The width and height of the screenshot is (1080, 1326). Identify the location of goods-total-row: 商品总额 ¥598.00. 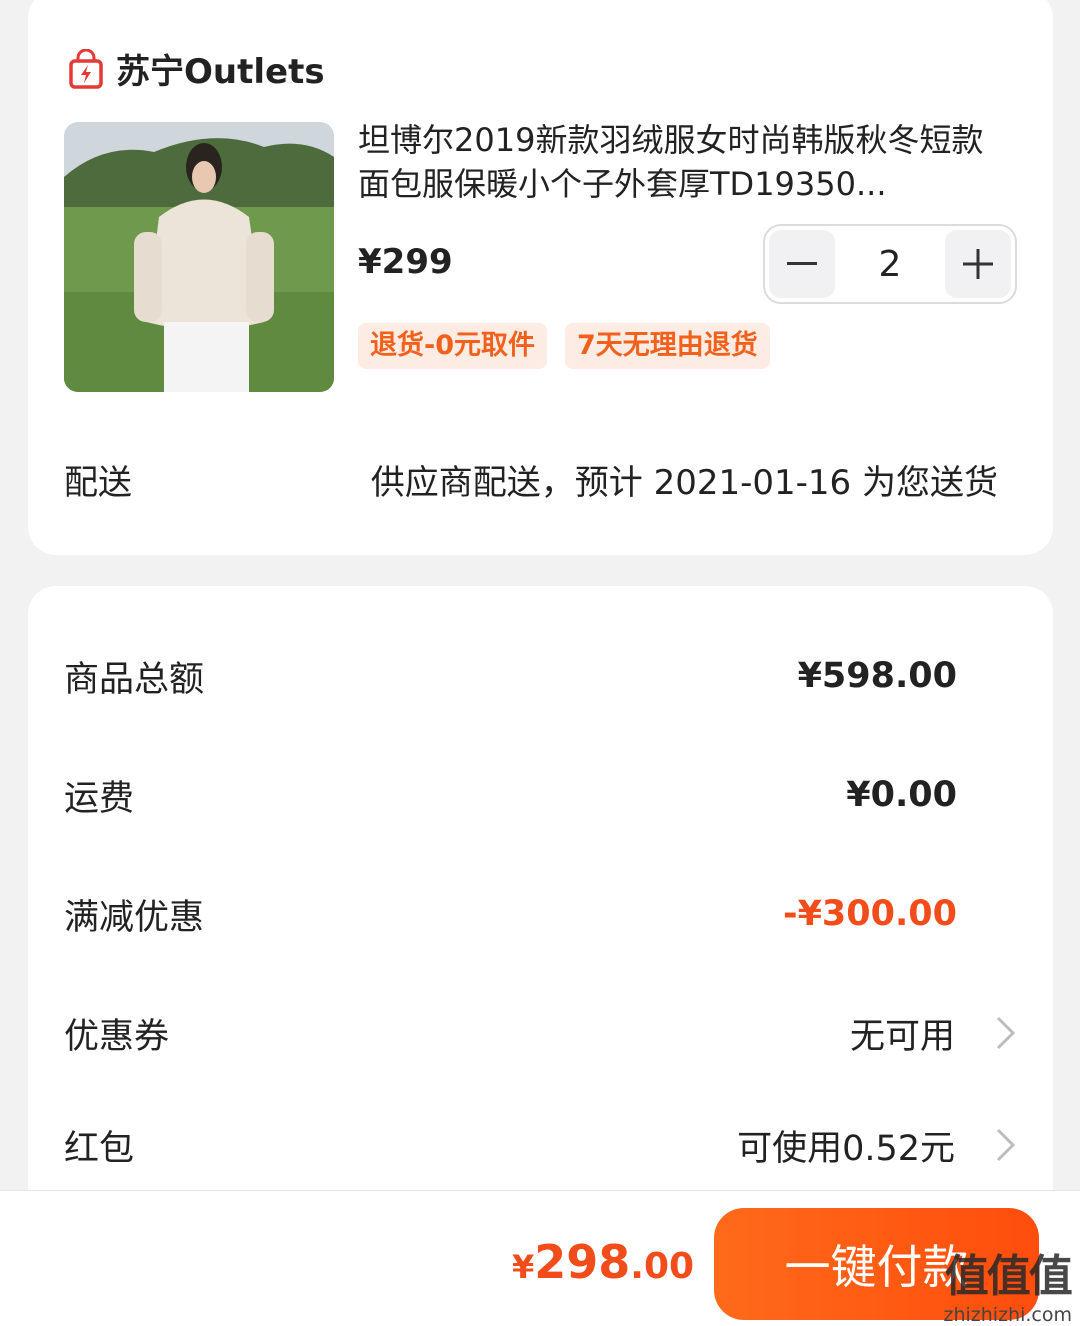
(540, 676).